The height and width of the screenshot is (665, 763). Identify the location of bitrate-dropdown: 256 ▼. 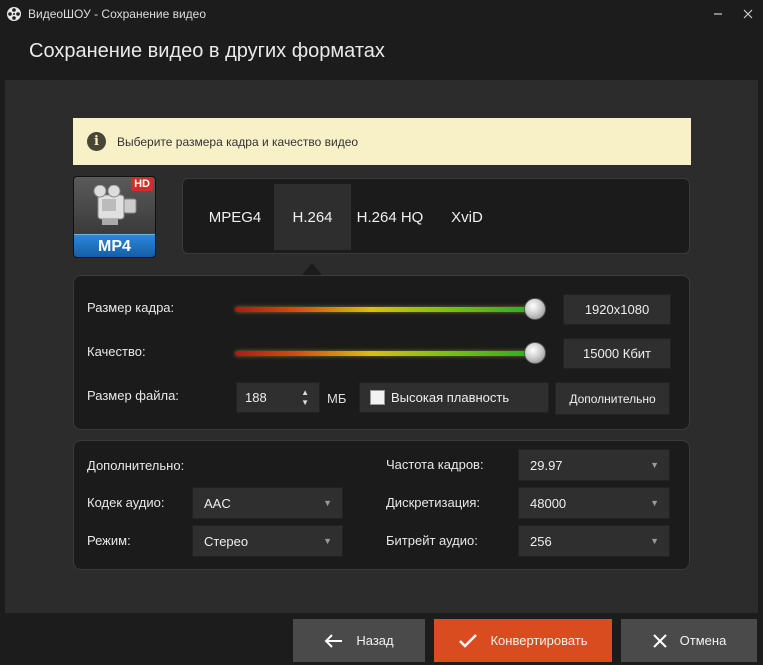
(594, 541).